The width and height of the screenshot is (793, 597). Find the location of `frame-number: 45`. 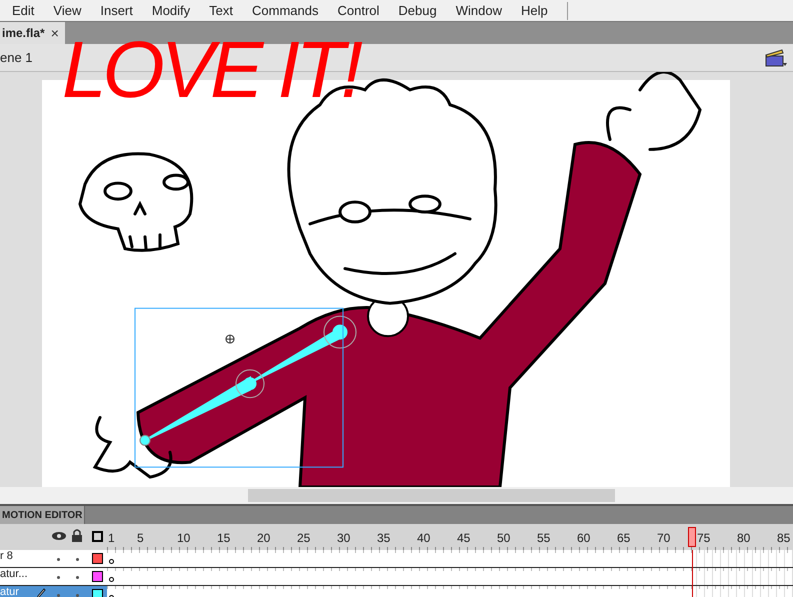

frame-number: 45 is located at coordinates (463, 538).